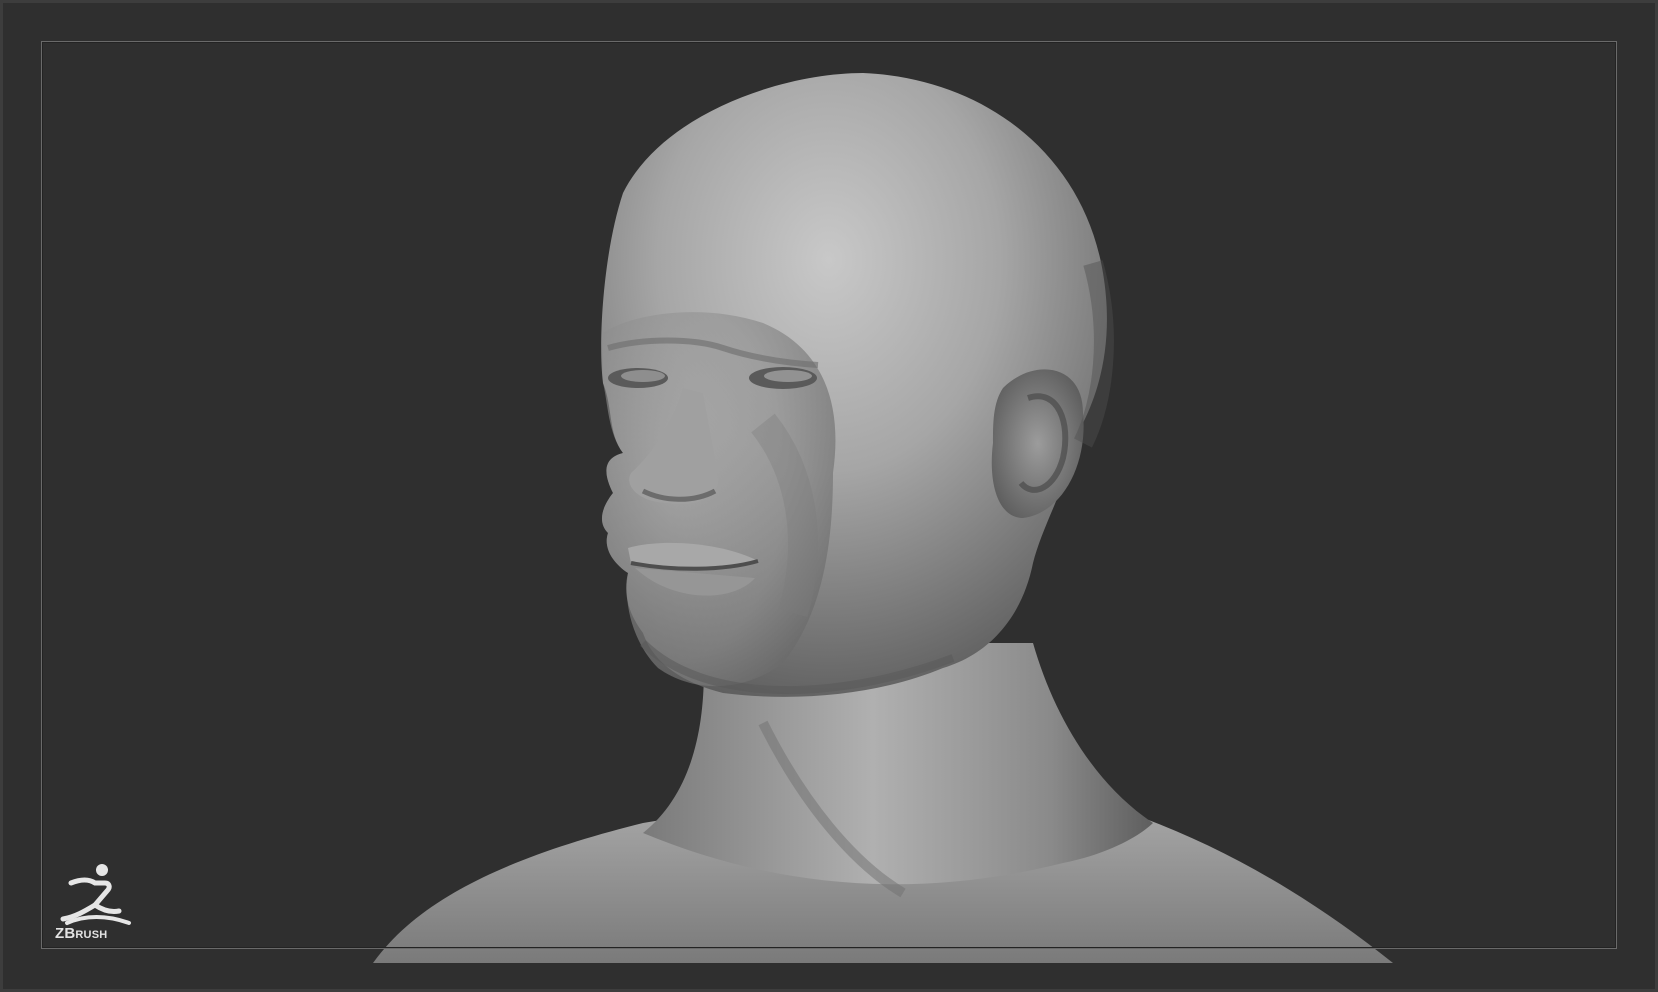  What do you see at coordinates (81, 933) in the screenshot?
I see `zbrush-logo-text: ZBRUSH` at bounding box center [81, 933].